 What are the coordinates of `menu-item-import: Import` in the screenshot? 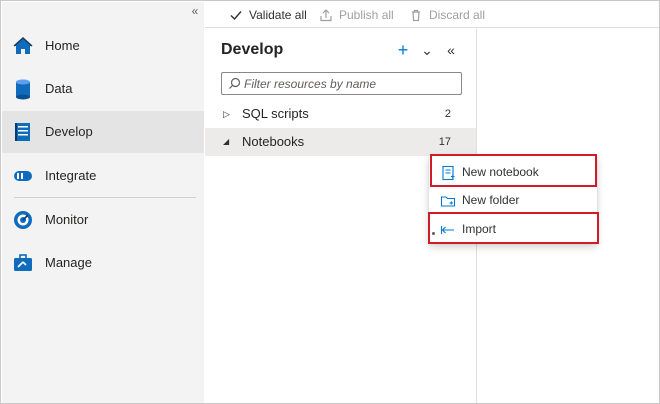 It's located at (513, 229).